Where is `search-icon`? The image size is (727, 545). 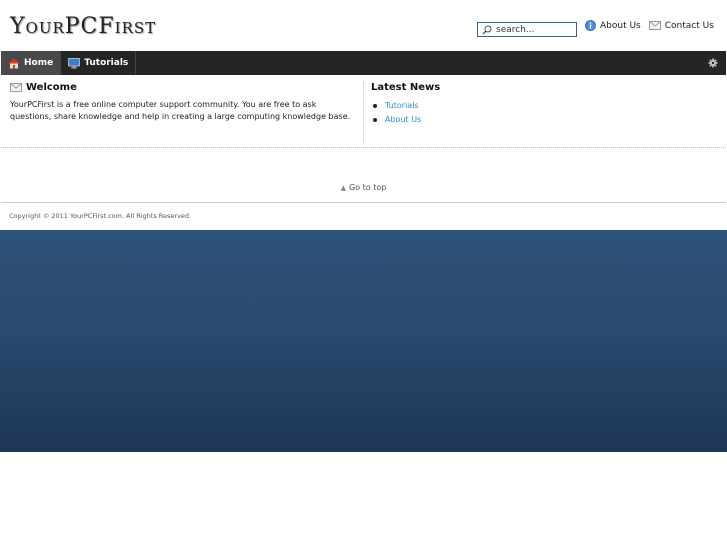 search-icon is located at coordinates (487, 29).